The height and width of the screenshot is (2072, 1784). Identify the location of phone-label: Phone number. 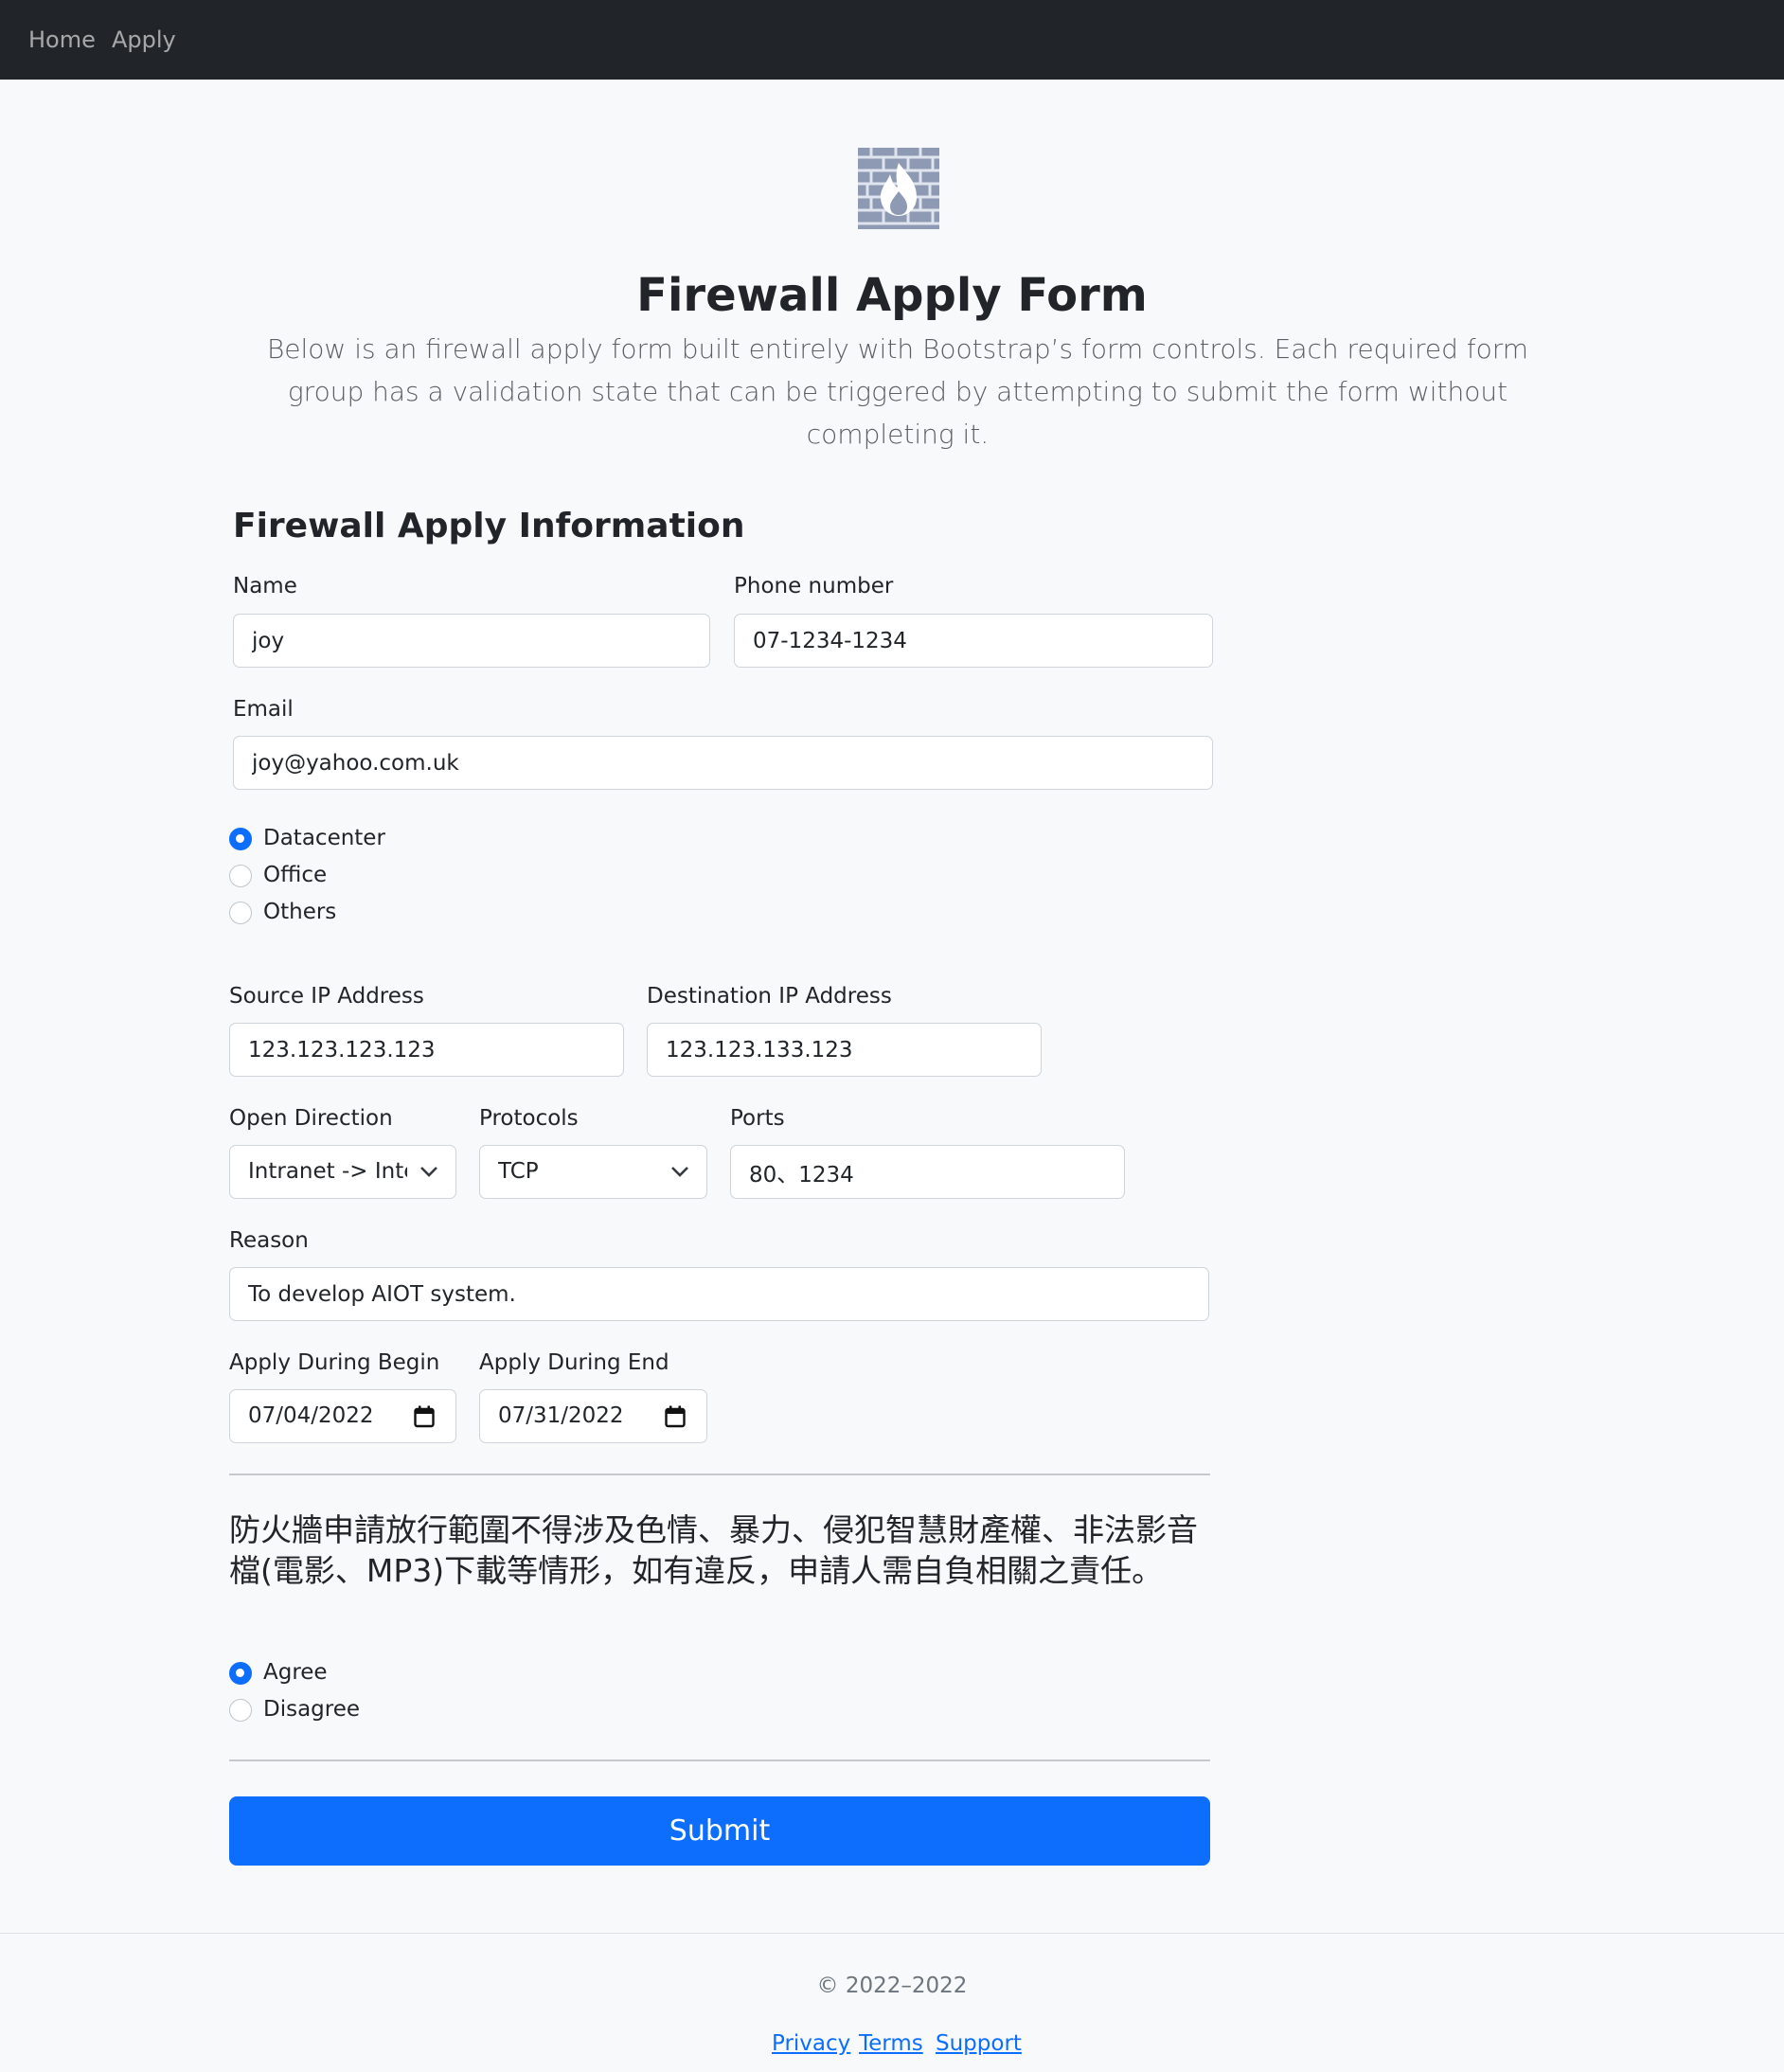
(814, 586).